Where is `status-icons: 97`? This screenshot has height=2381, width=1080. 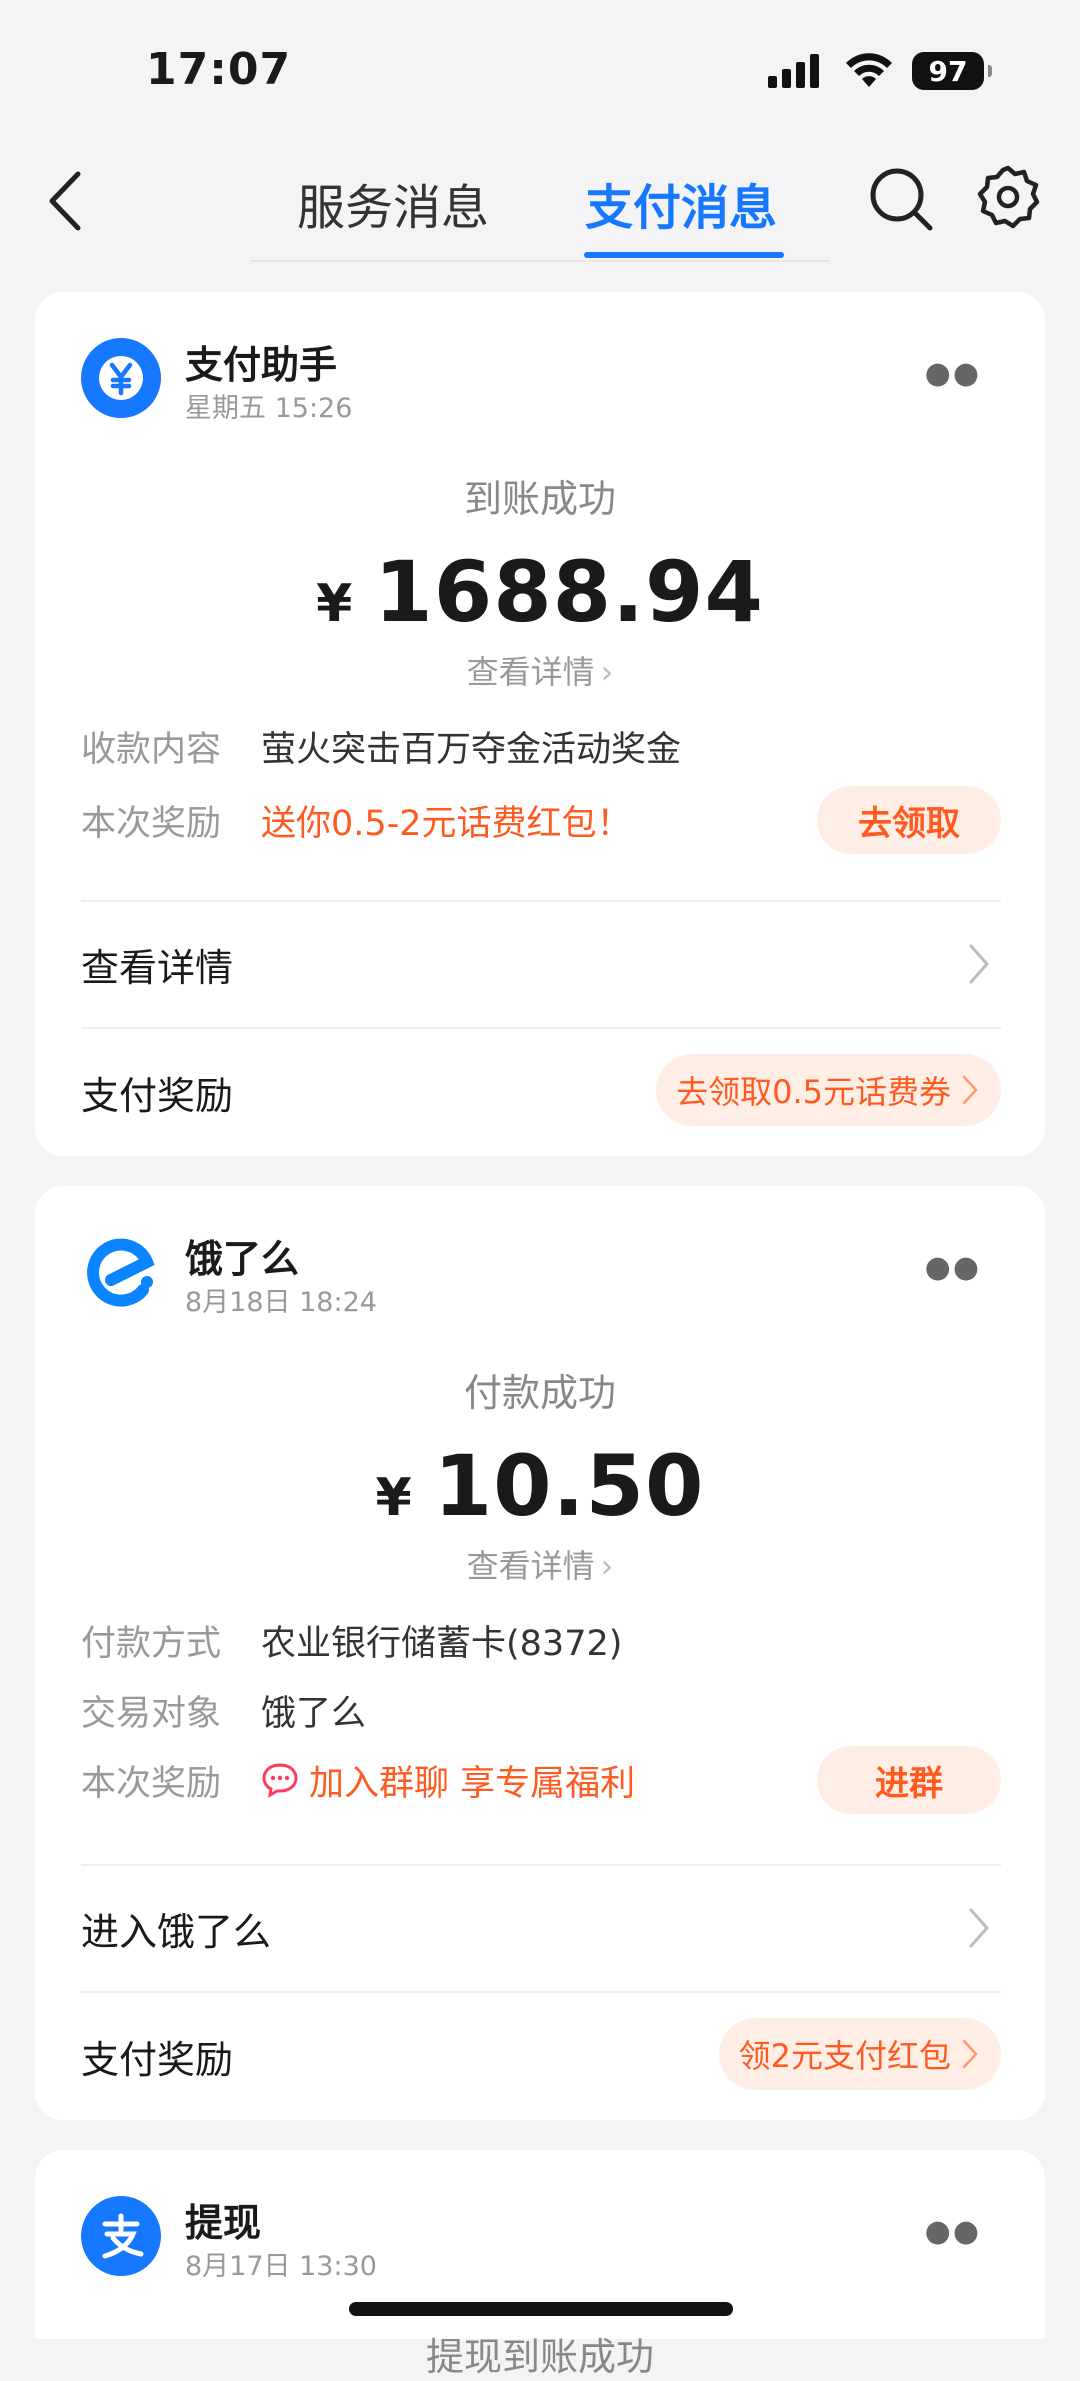
status-icons: 97 is located at coordinates (880, 71).